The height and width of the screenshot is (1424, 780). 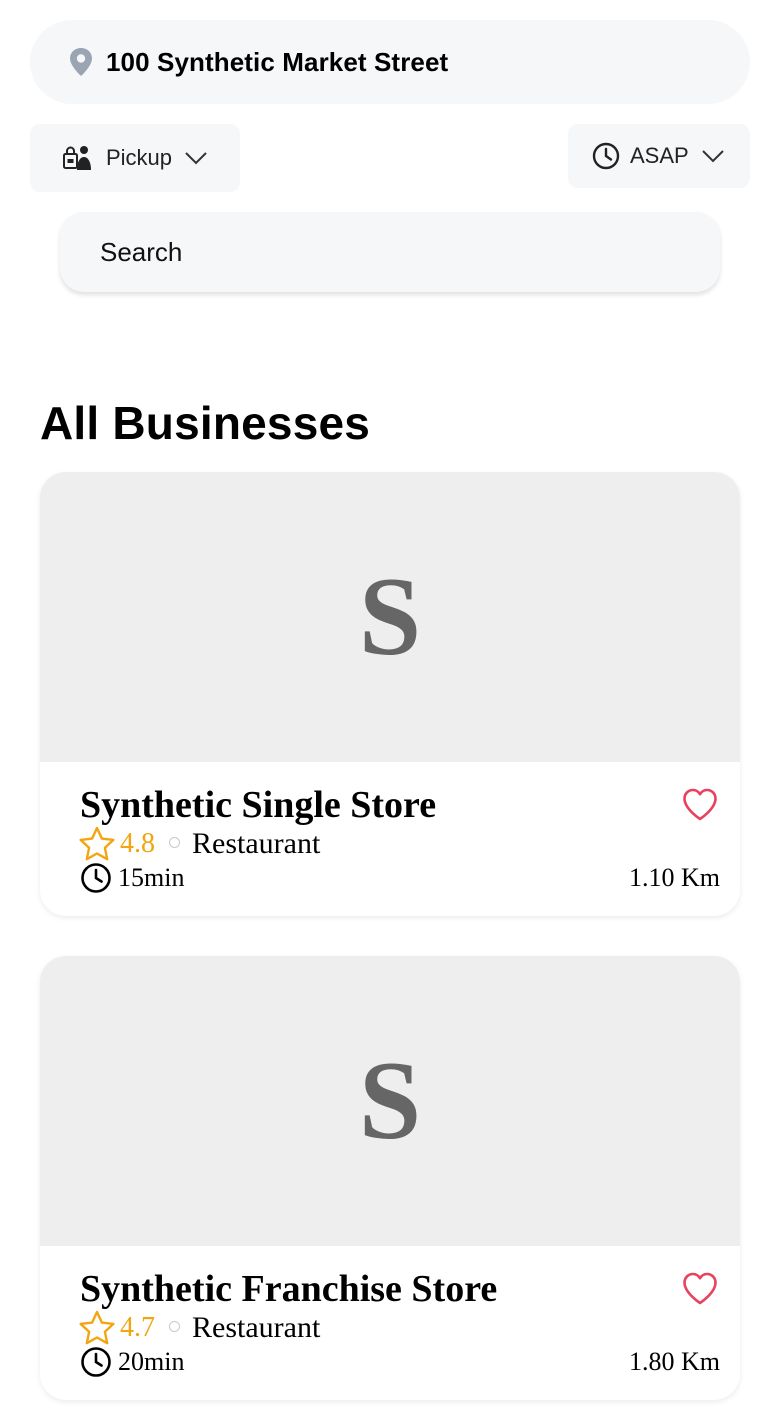 I want to click on search-bar, so click(x=390, y=252).